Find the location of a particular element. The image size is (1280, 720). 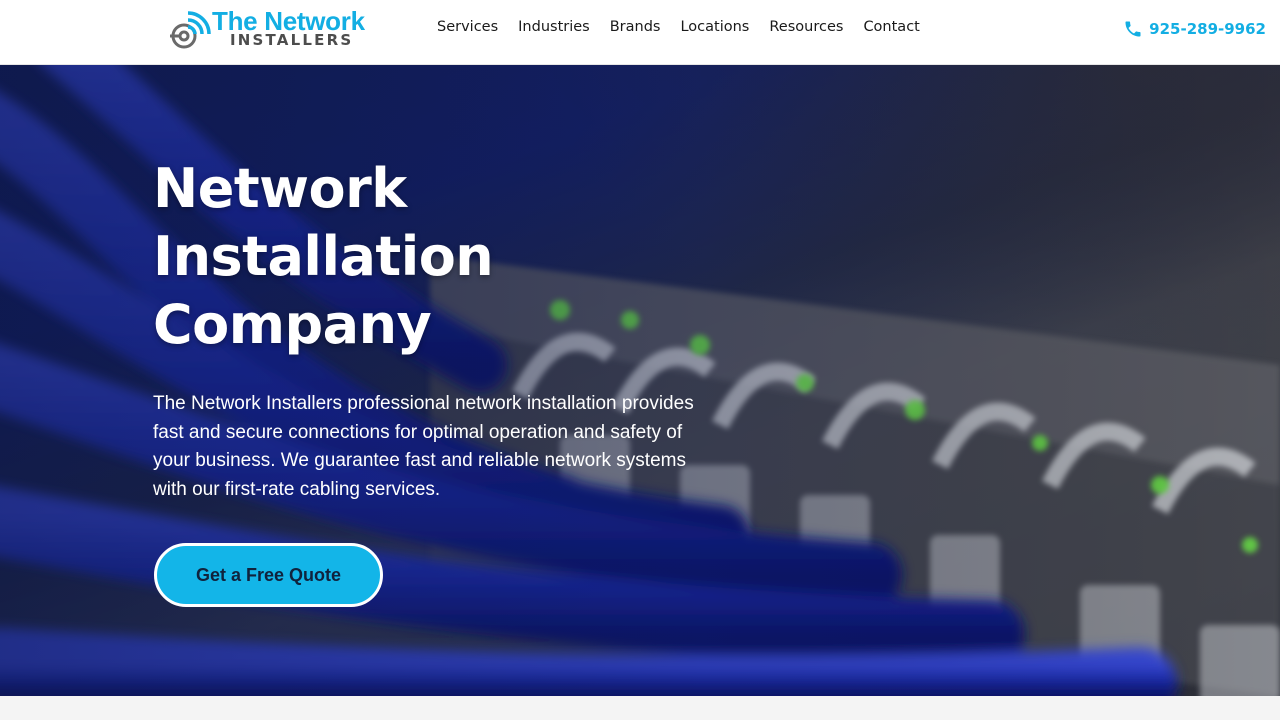

next-section-edge is located at coordinates (640, 708).